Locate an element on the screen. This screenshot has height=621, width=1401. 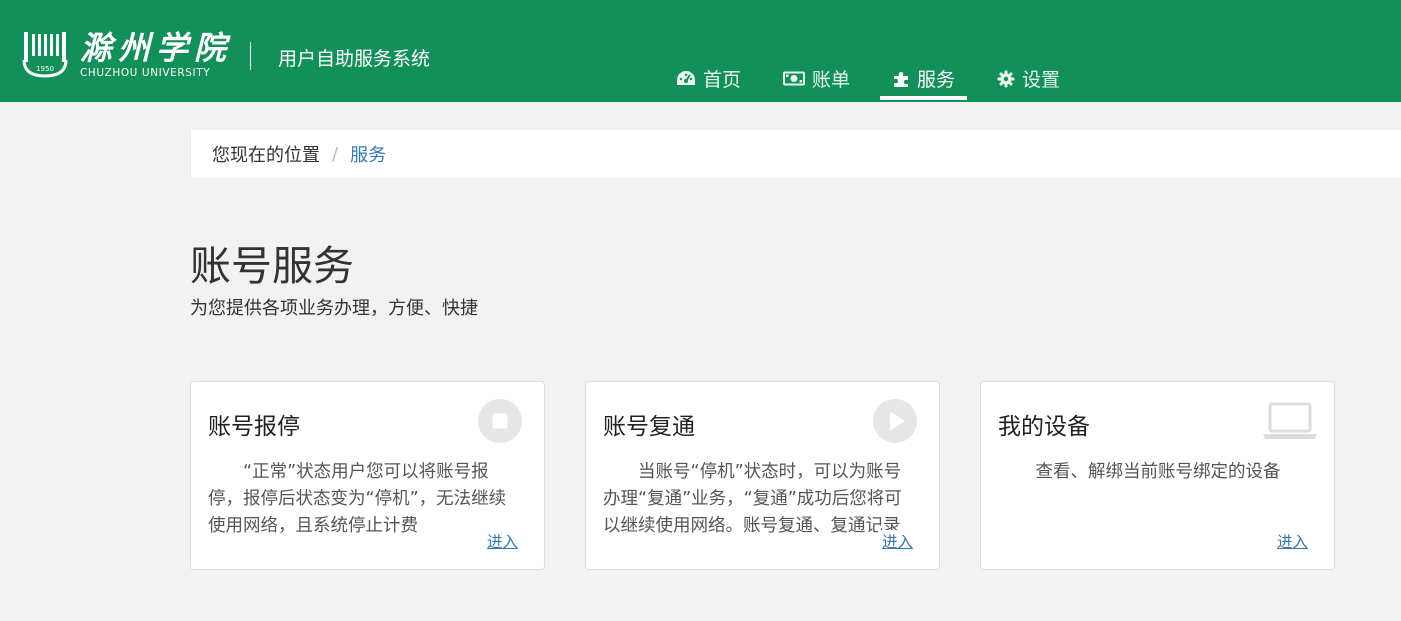
breadcrumb-current: 服务 is located at coordinates (368, 154).